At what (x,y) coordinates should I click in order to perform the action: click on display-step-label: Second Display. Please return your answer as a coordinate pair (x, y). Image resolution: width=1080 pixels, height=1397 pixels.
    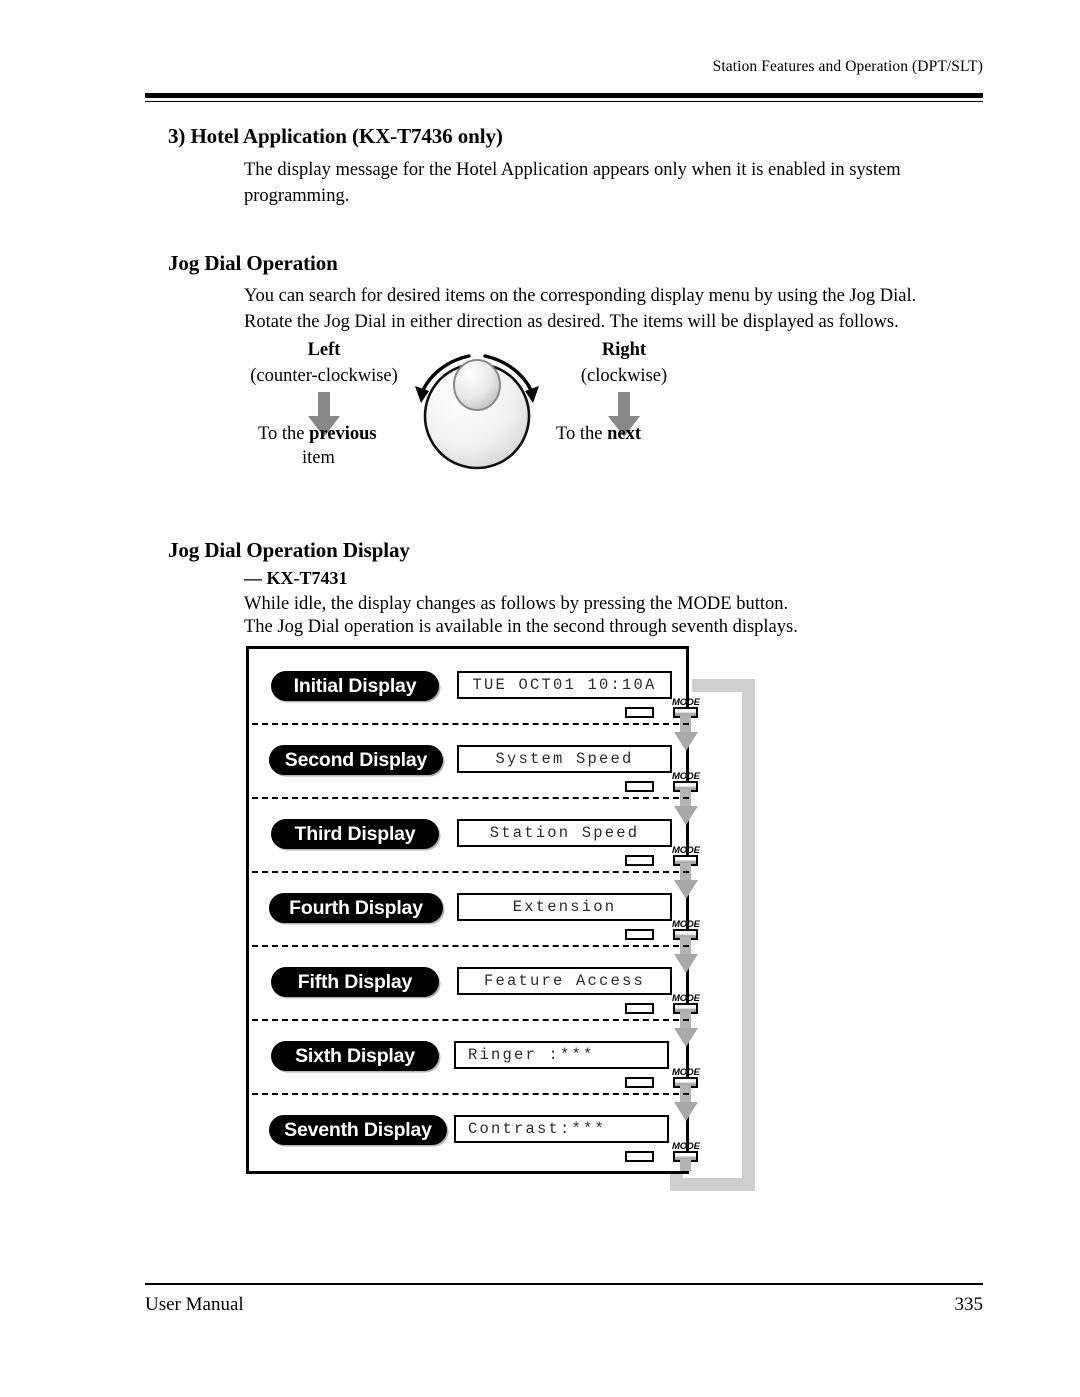
    Looking at the image, I should click on (356, 760).